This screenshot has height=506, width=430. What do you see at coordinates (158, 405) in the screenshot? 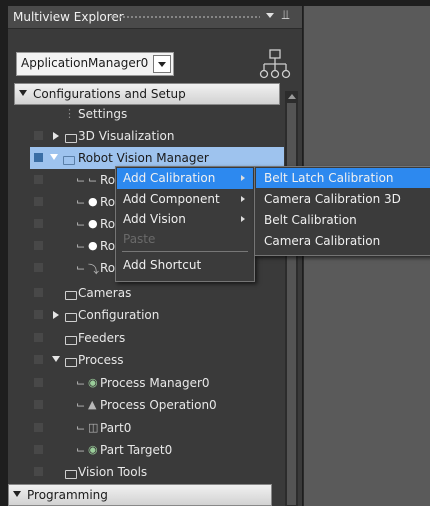
I see `tree-item-label: Process Operation0` at bounding box center [158, 405].